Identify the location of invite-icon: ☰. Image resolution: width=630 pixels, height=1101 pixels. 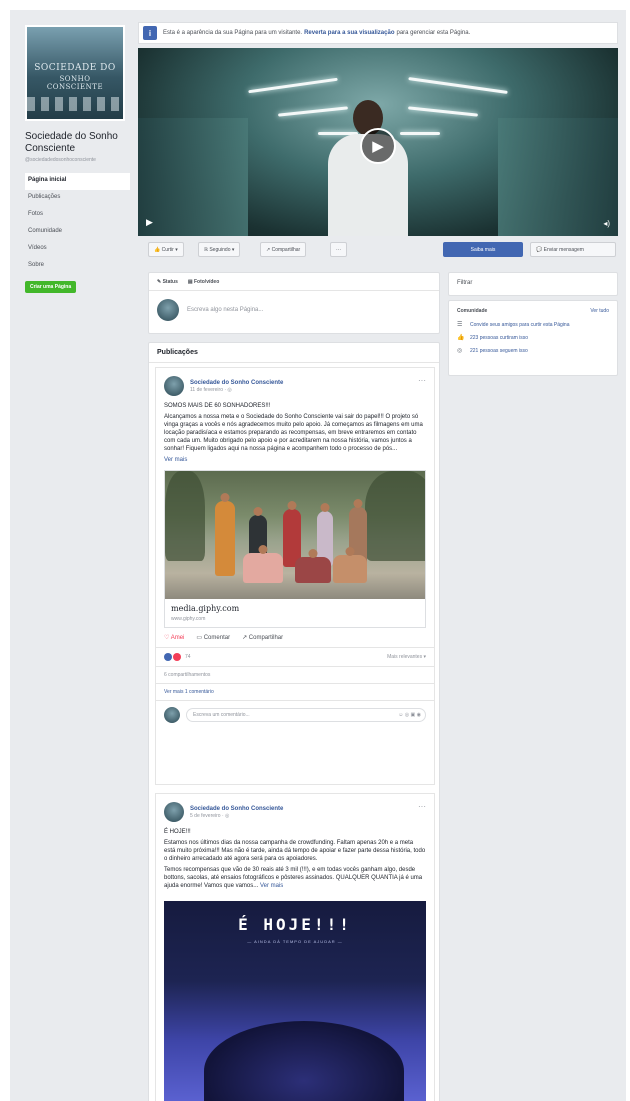
(460, 325).